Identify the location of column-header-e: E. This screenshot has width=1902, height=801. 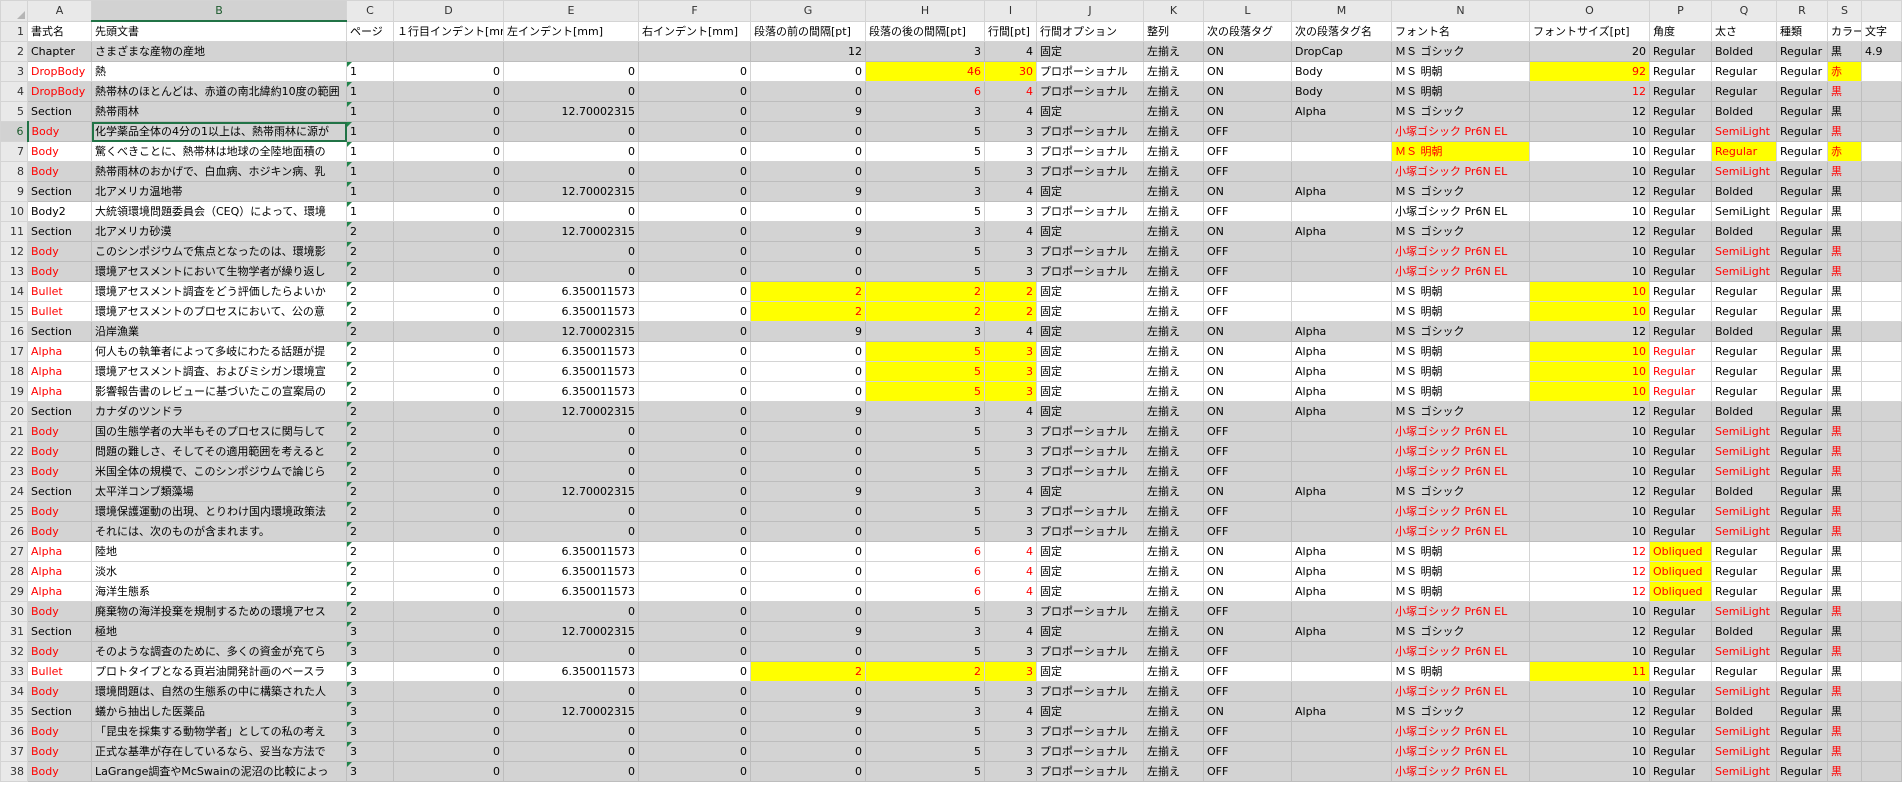
(571, 11).